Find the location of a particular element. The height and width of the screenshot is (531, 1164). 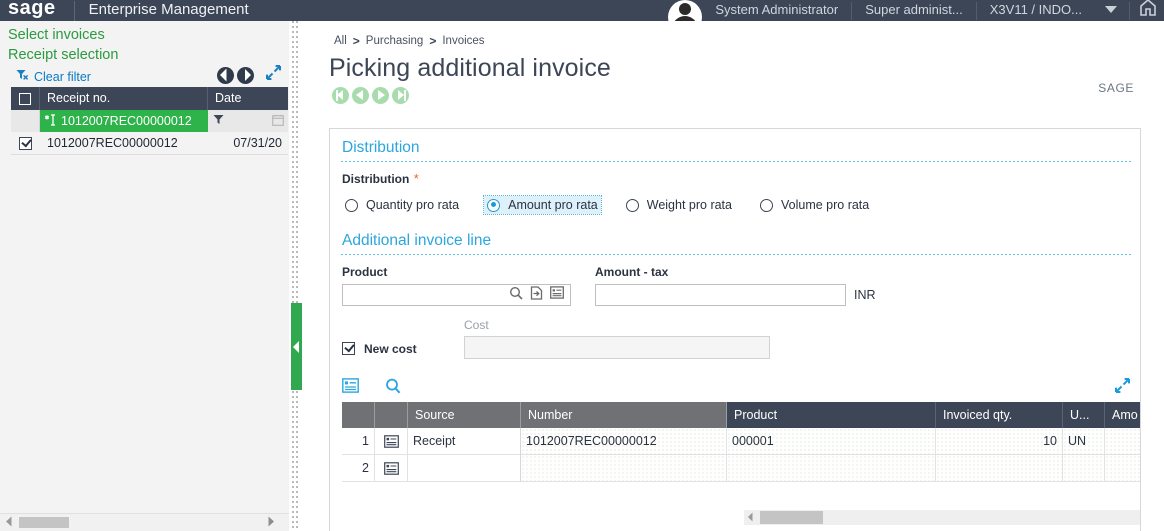

radio-option-weight-pro-rata: Weight pro rata is located at coordinates (679, 205).